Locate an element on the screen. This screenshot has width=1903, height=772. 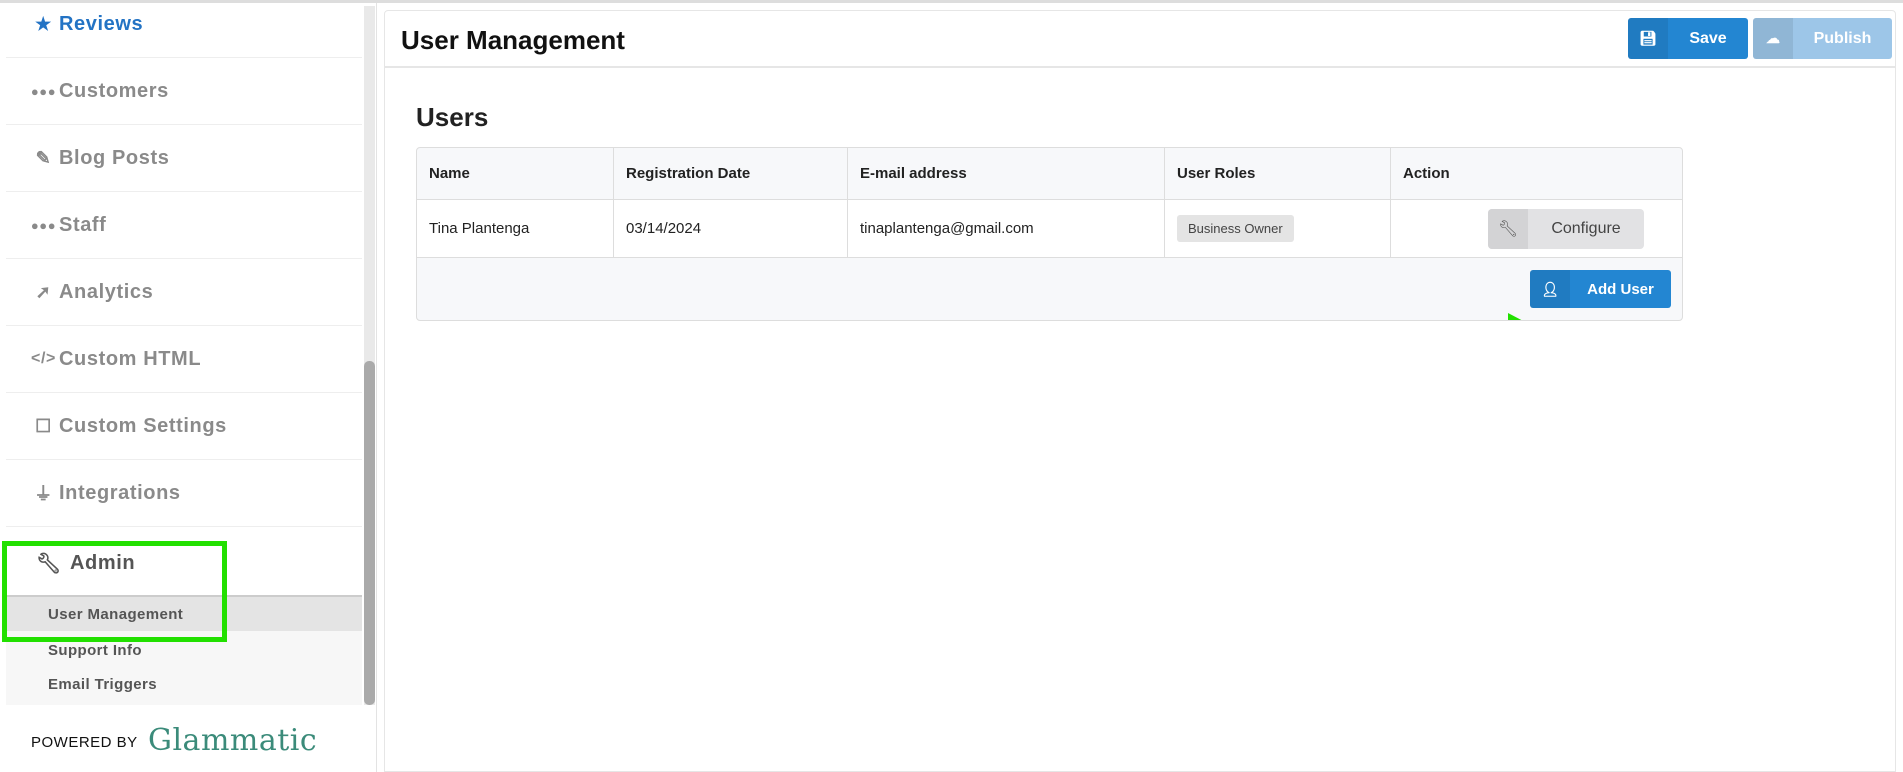
sidebar-item-label: Analytics is located at coordinates (106, 291).